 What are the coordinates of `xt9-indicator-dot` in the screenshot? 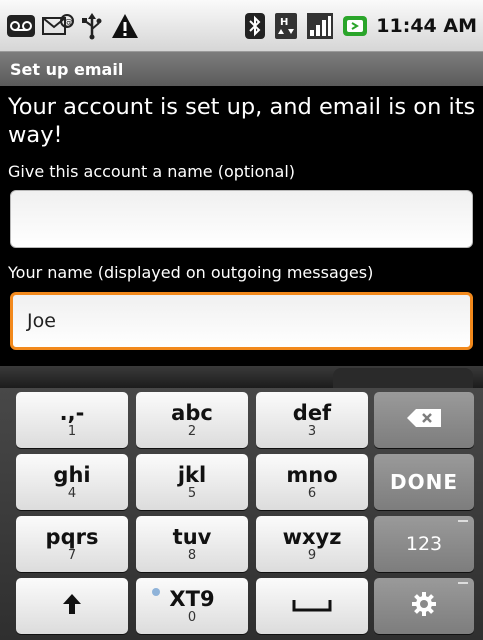 It's located at (156, 592).